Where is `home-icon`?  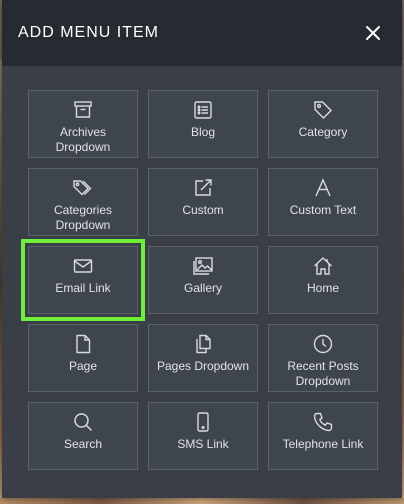 home-icon is located at coordinates (323, 266).